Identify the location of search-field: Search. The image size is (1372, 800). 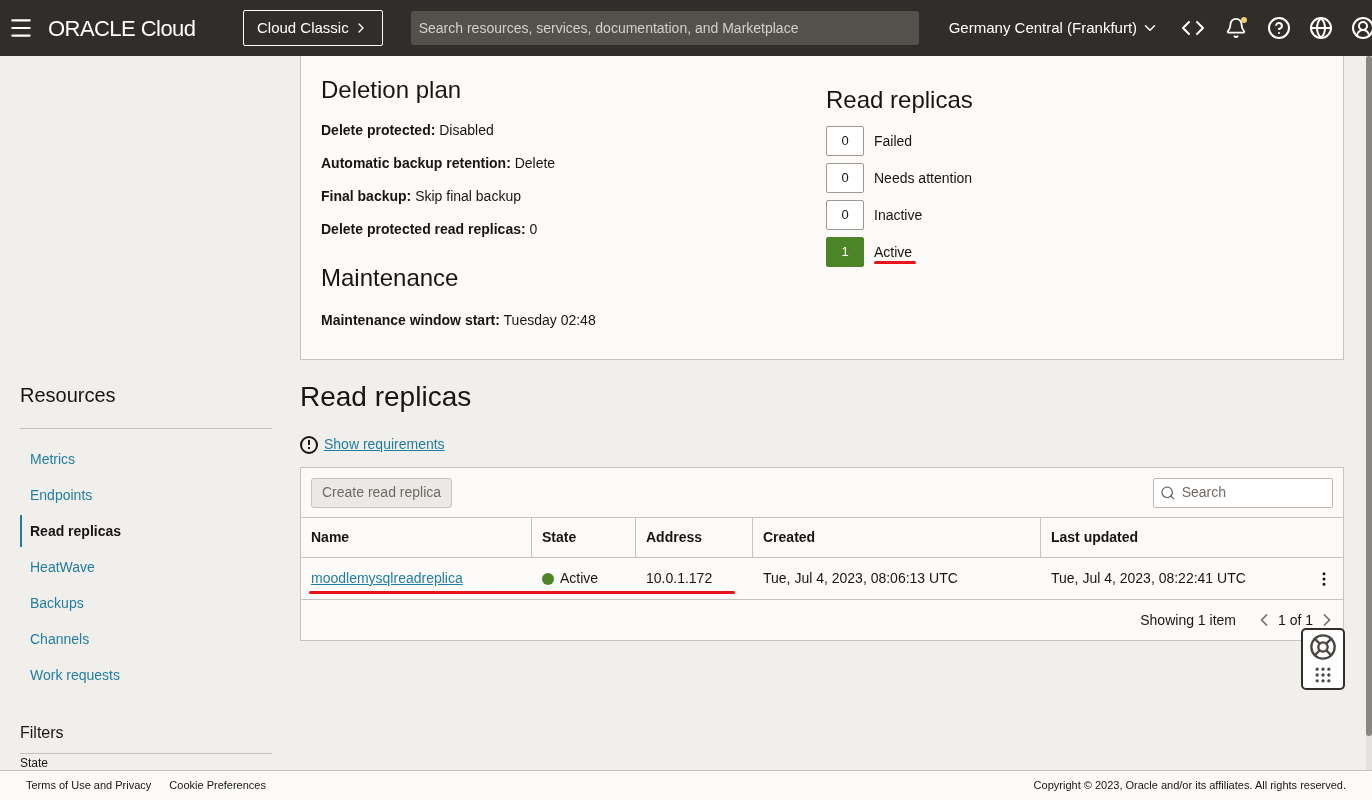
(1243, 492).